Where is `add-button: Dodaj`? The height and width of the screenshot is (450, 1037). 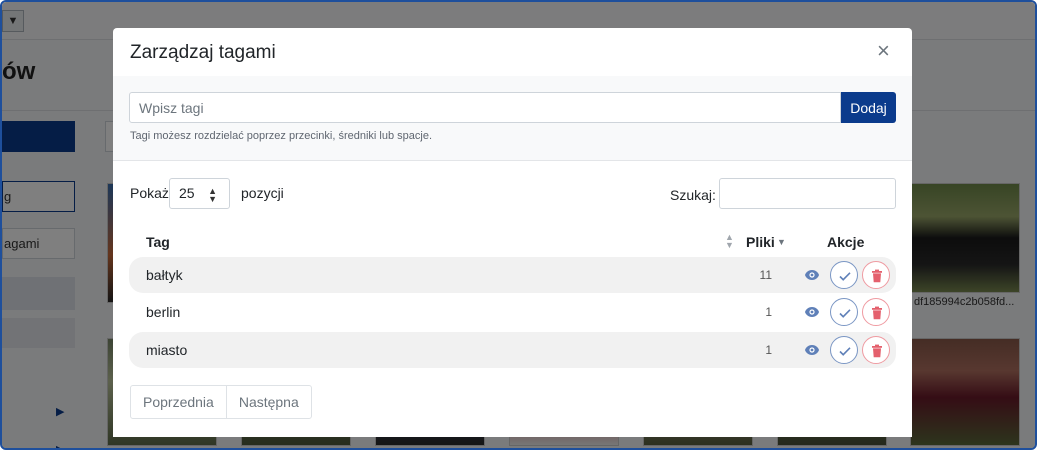 add-button: Dodaj is located at coordinates (868, 107).